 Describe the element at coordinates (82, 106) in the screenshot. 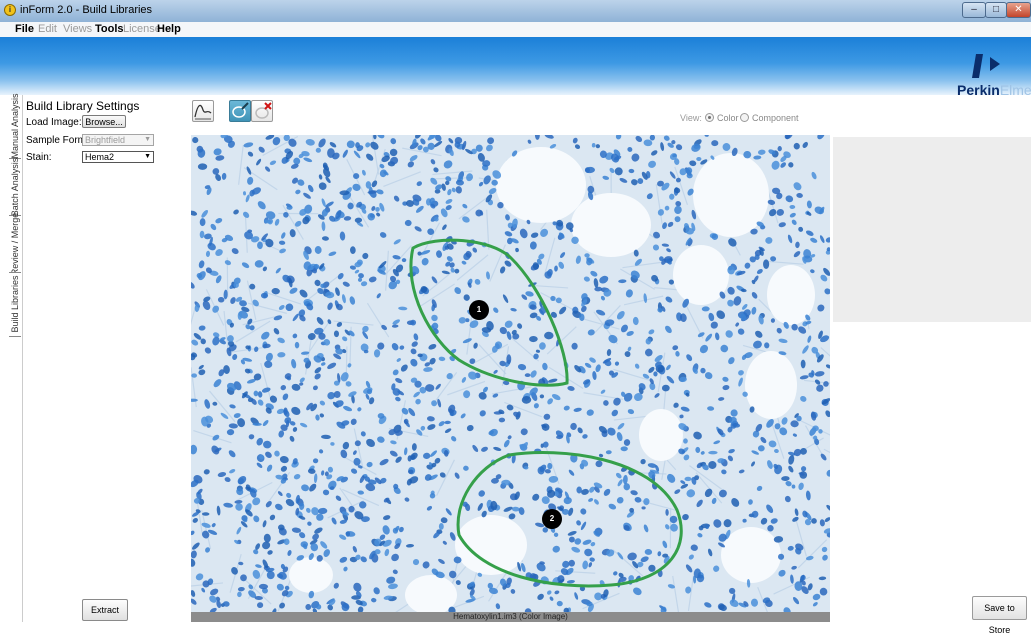

I see `settings-title: Build Library Settings` at that location.